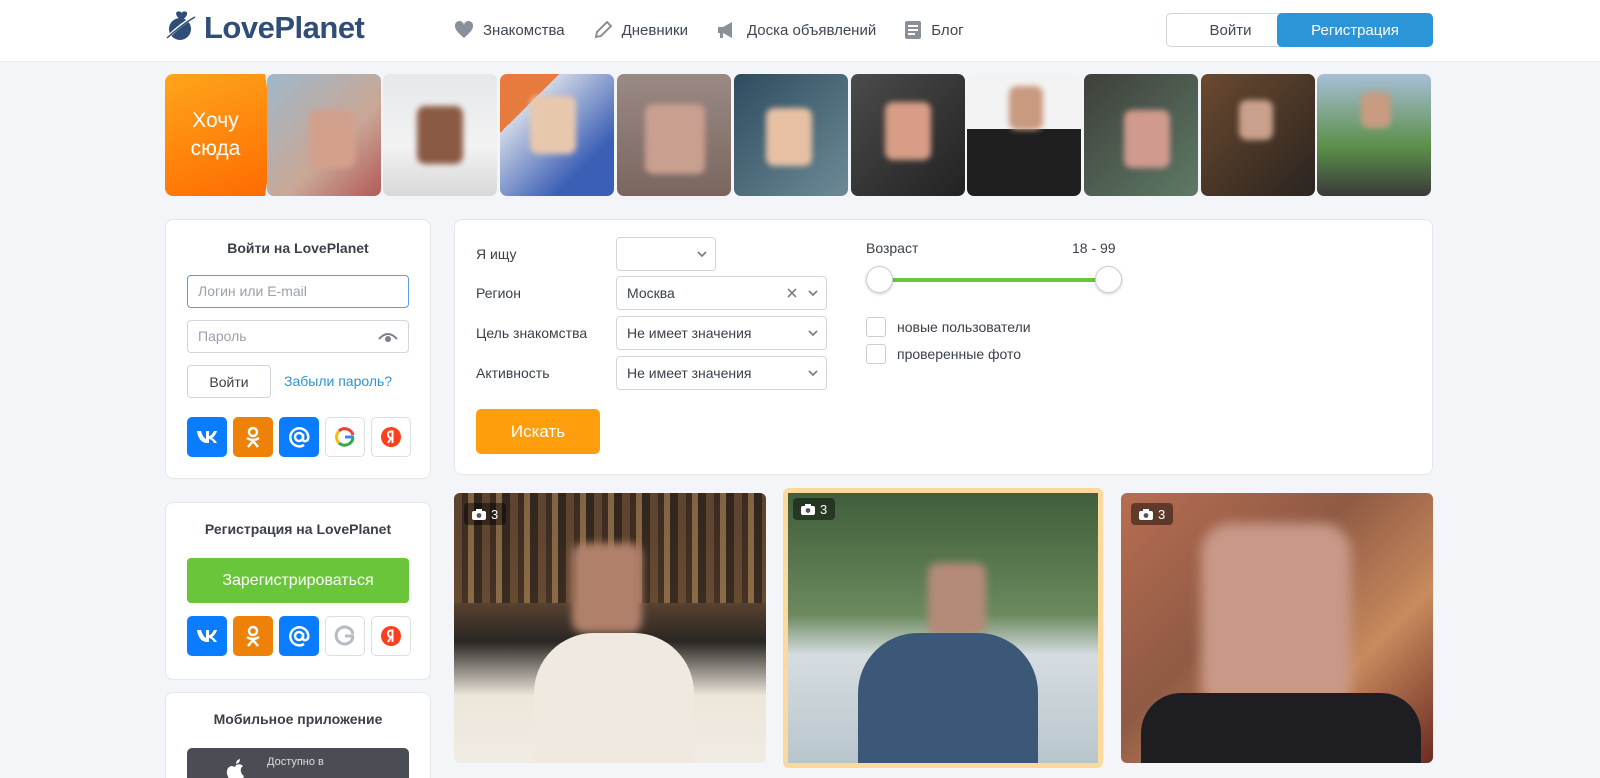  Describe the element at coordinates (721, 293) in the screenshot. I see `region-select: Москва` at that location.